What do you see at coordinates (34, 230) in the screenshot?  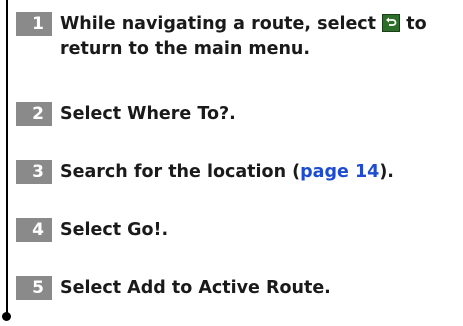 I see `step-number: 4` at bounding box center [34, 230].